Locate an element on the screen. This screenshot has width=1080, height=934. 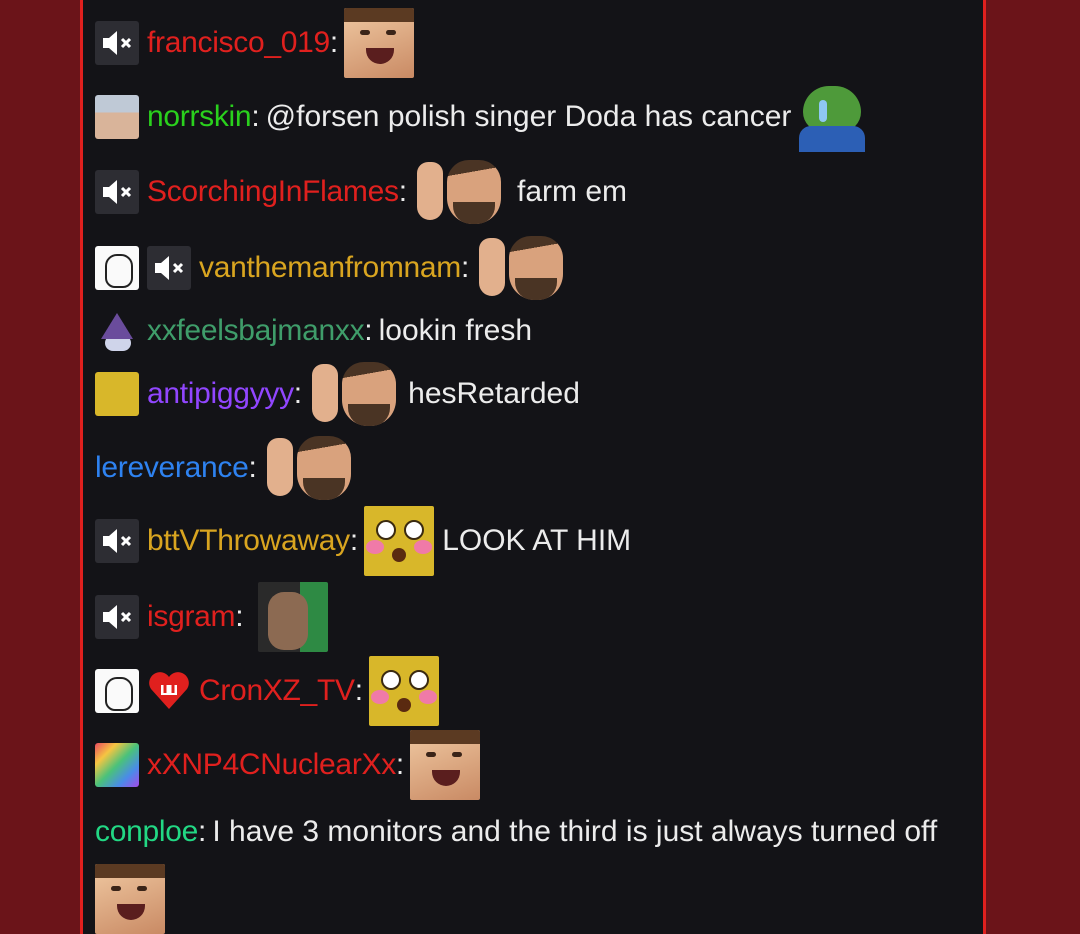
message-text: LOOK AT HIM is located at coordinates (537, 540).